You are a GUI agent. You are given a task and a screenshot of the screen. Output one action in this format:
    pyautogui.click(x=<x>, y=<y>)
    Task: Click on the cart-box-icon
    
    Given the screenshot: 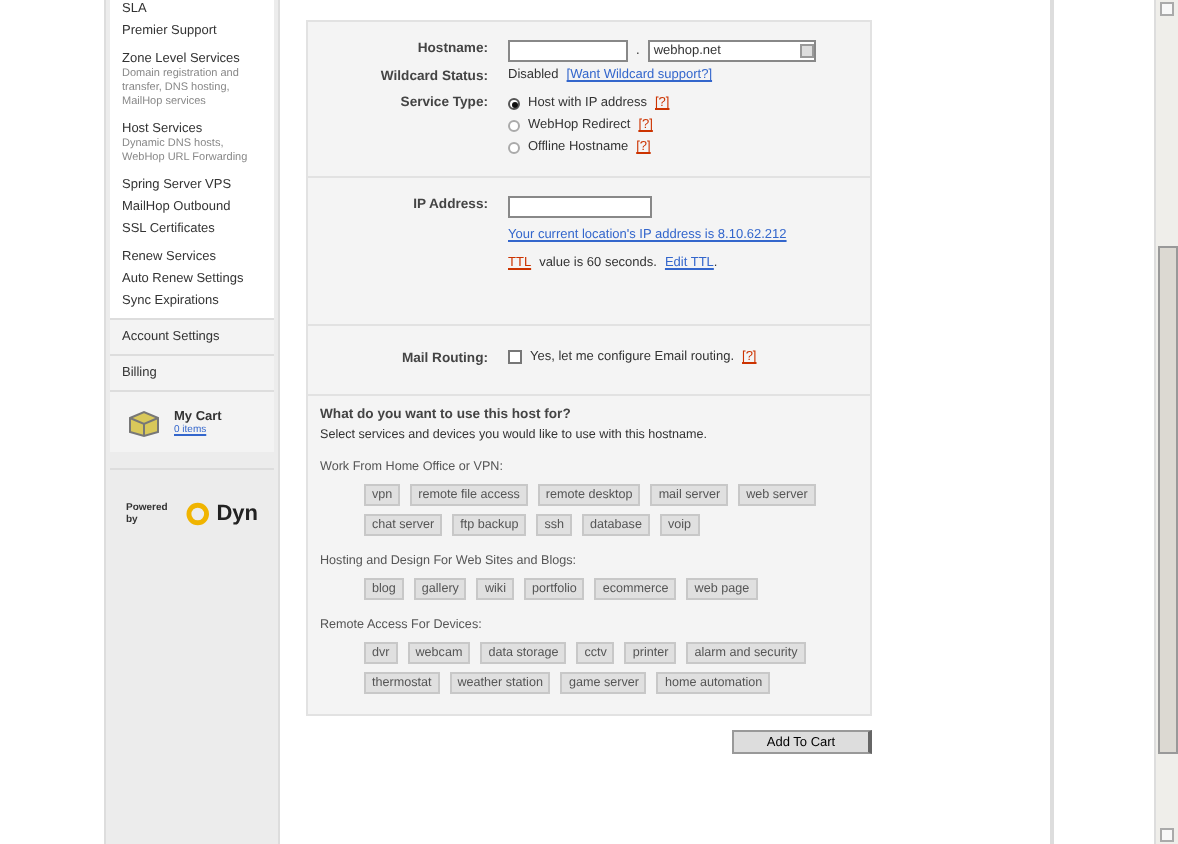 What is the action you would take?
    pyautogui.click(x=144, y=422)
    